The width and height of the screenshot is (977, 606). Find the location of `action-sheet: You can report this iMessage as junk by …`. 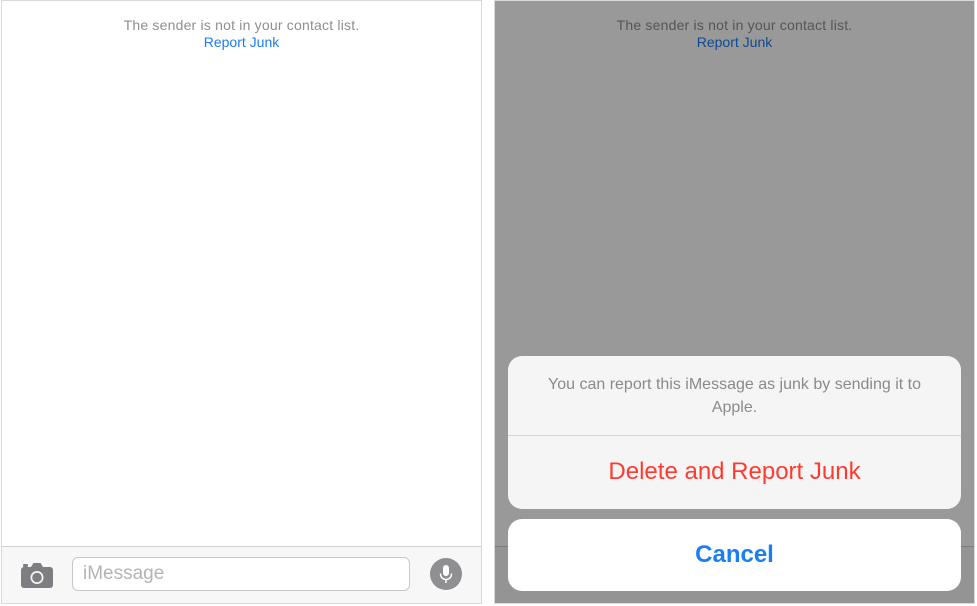

action-sheet: You can report this iMessage as junk by … is located at coordinates (734, 432).